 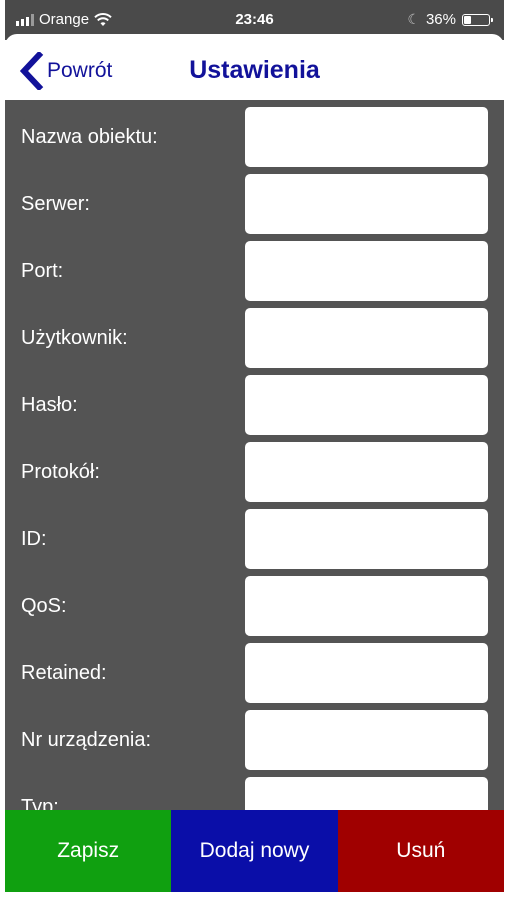 I want to click on retained-input, so click(x=366, y=673).